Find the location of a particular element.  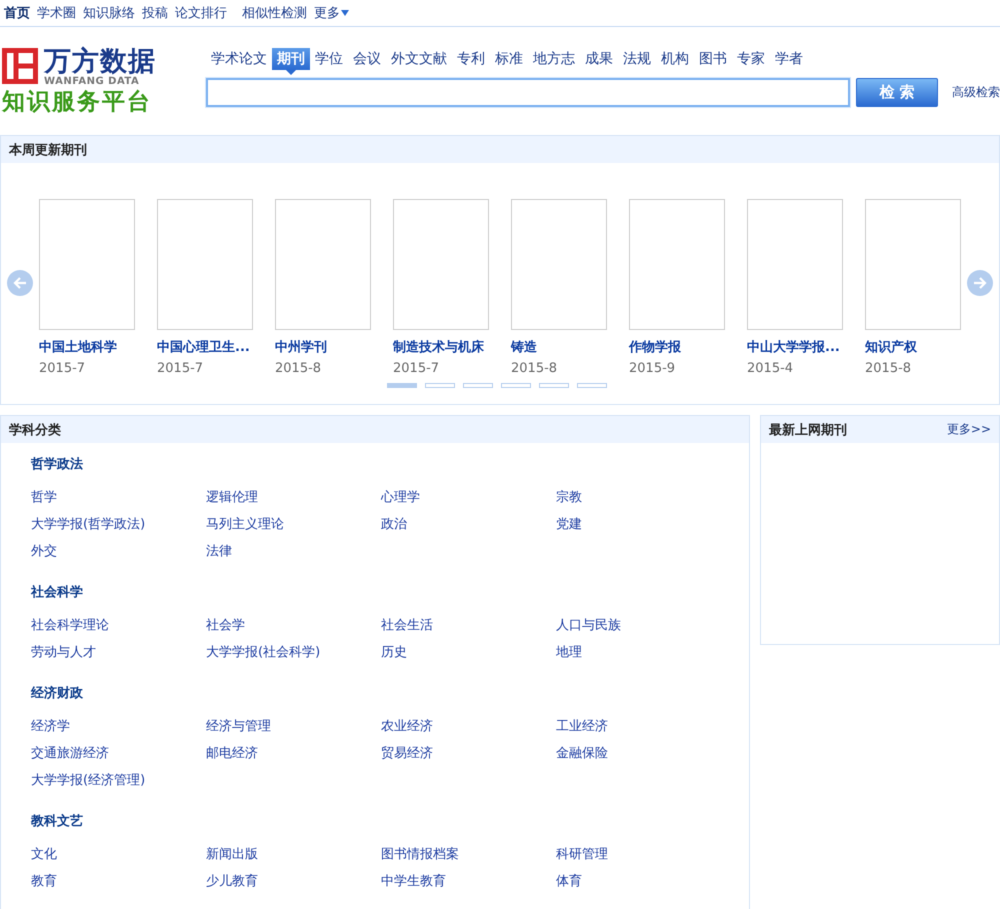

subject-link: 马列主义理论 is located at coordinates (293, 524).